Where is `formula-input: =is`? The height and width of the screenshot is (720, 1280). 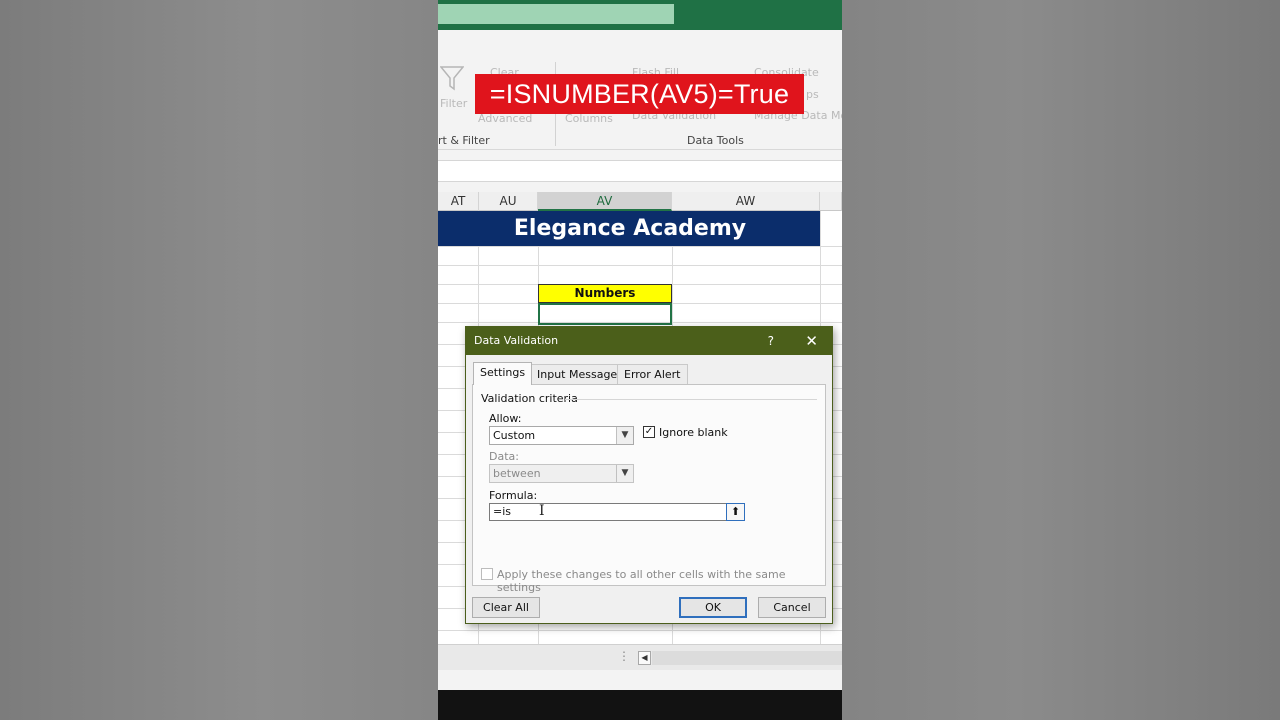
formula-input: =is is located at coordinates (608, 512).